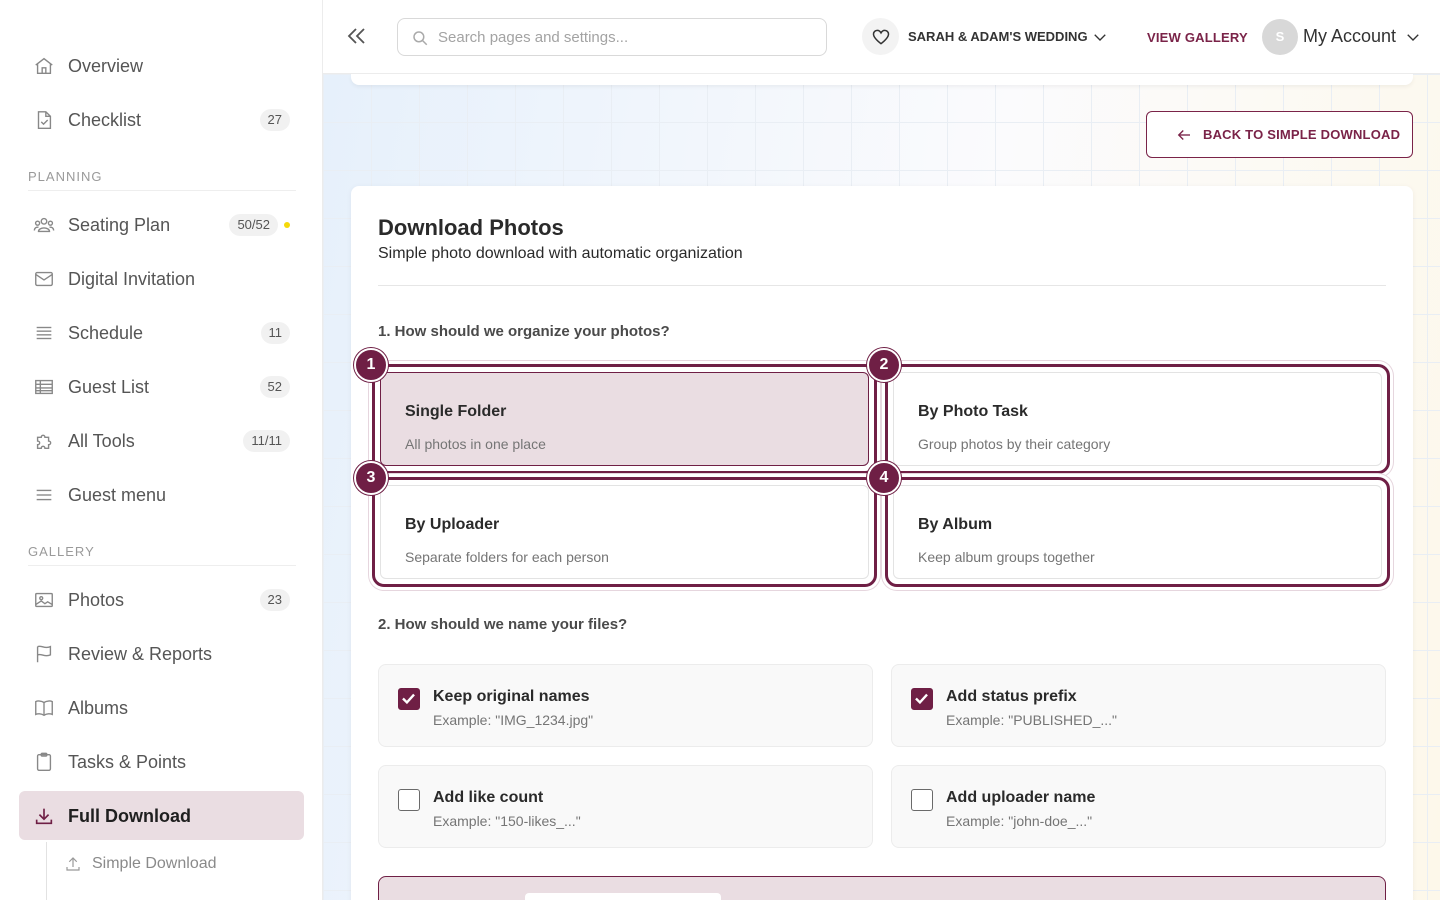  Describe the element at coordinates (109, 387) in the screenshot. I see `sidebar-item-label: Guest List` at that location.